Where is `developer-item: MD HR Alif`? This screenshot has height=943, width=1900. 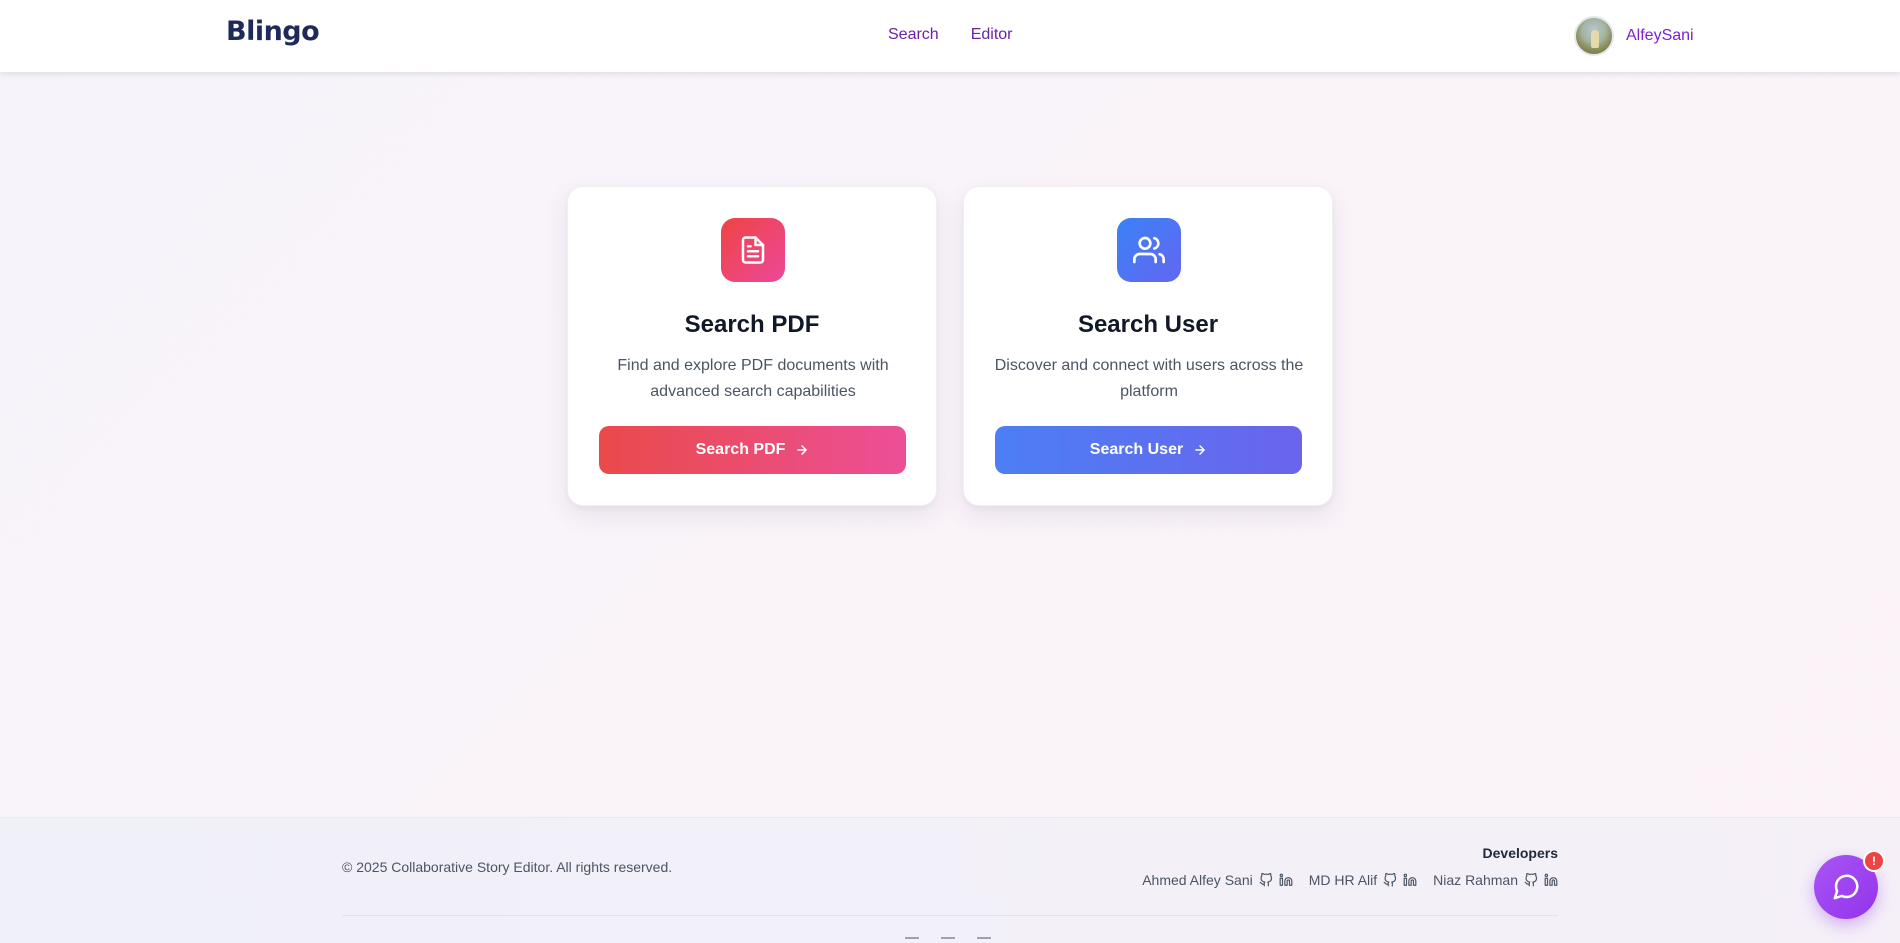 developer-item: MD HR Alif is located at coordinates (1363, 880).